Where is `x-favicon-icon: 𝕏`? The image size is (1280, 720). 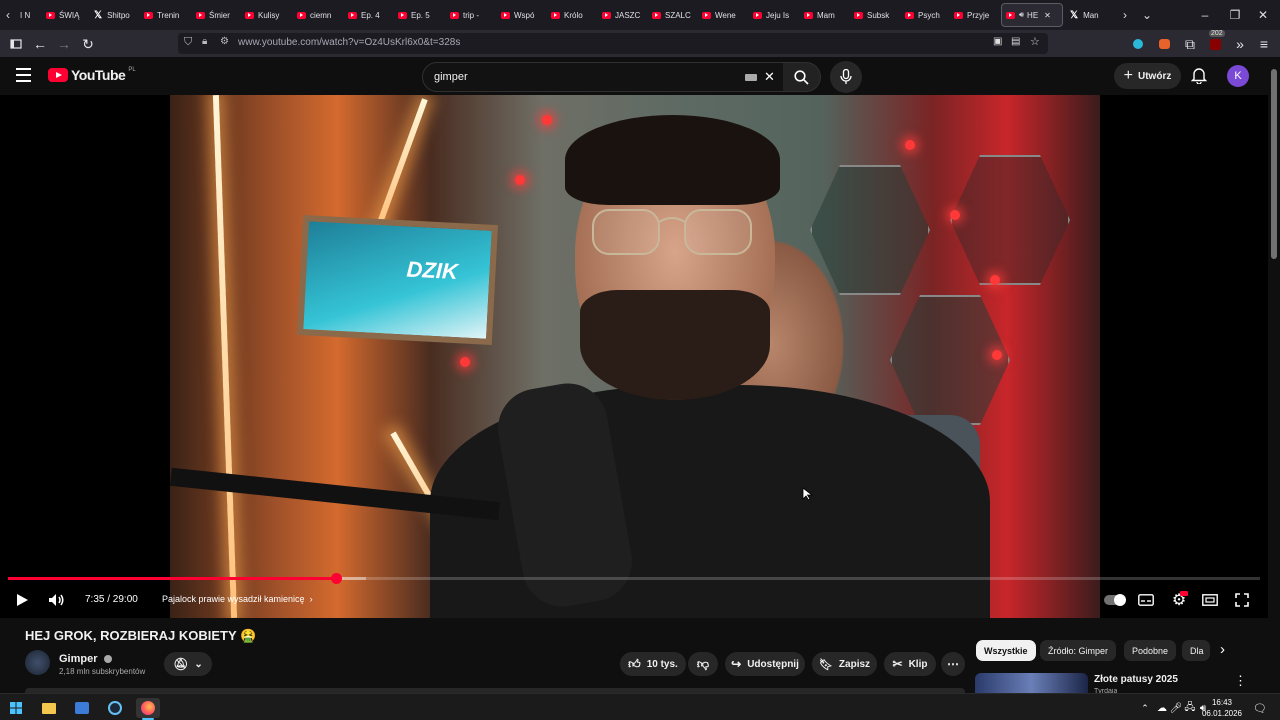
x-favicon-icon: 𝕏 is located at coordinates (98, 15).